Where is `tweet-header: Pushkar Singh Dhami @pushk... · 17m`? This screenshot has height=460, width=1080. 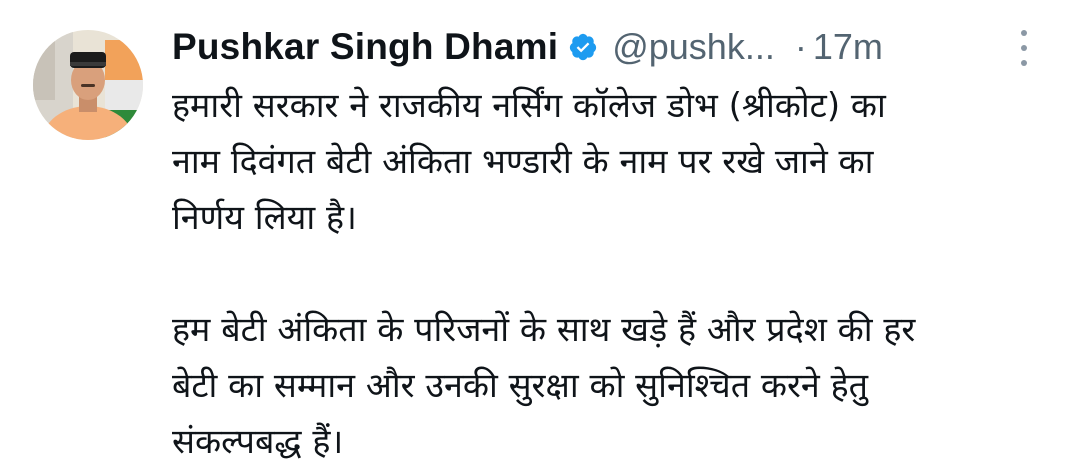
tweet-header: Pushkar Singh Dhami @pushk... · 17m is located at coordinates (527, 47).